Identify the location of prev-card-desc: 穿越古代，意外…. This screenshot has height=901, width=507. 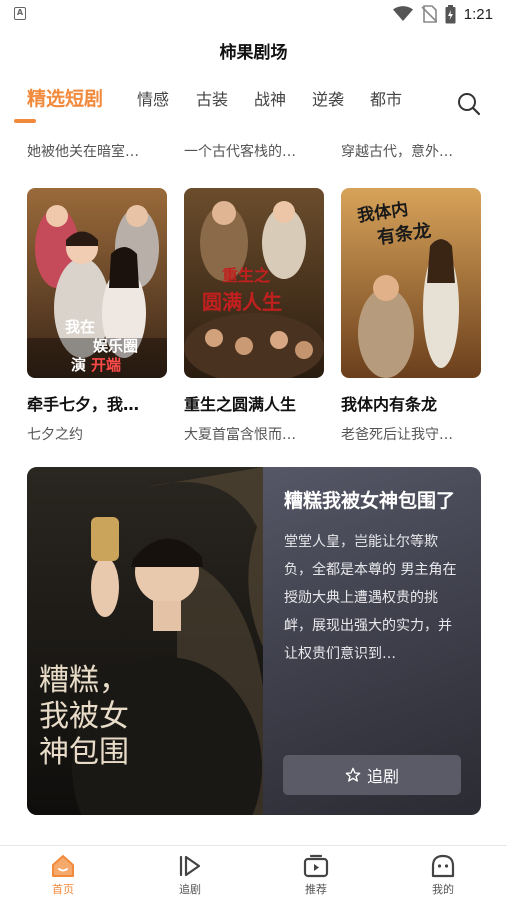
(397, 152).